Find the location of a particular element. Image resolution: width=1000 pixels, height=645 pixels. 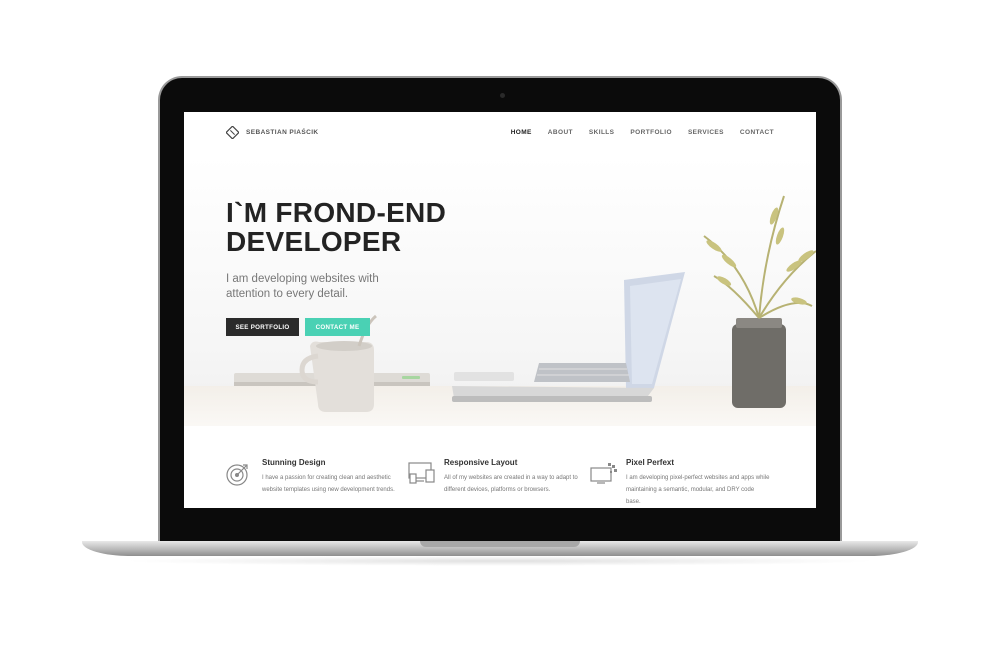

devices-icon is located at coordinates (421, 473).